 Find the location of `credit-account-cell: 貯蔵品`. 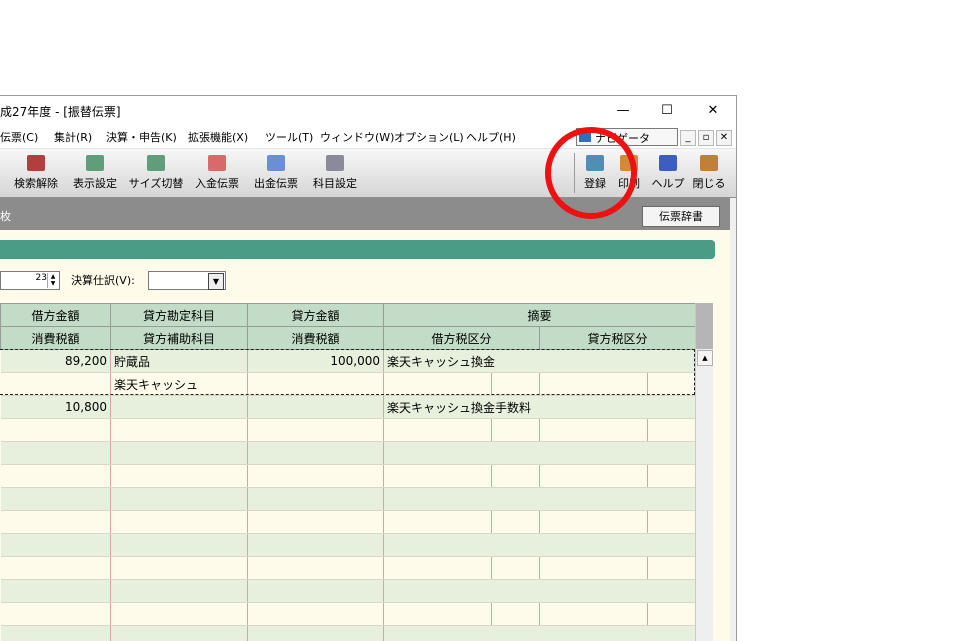

credit-account-cell: 貯蔵品 is located at coordinates (179, 361).